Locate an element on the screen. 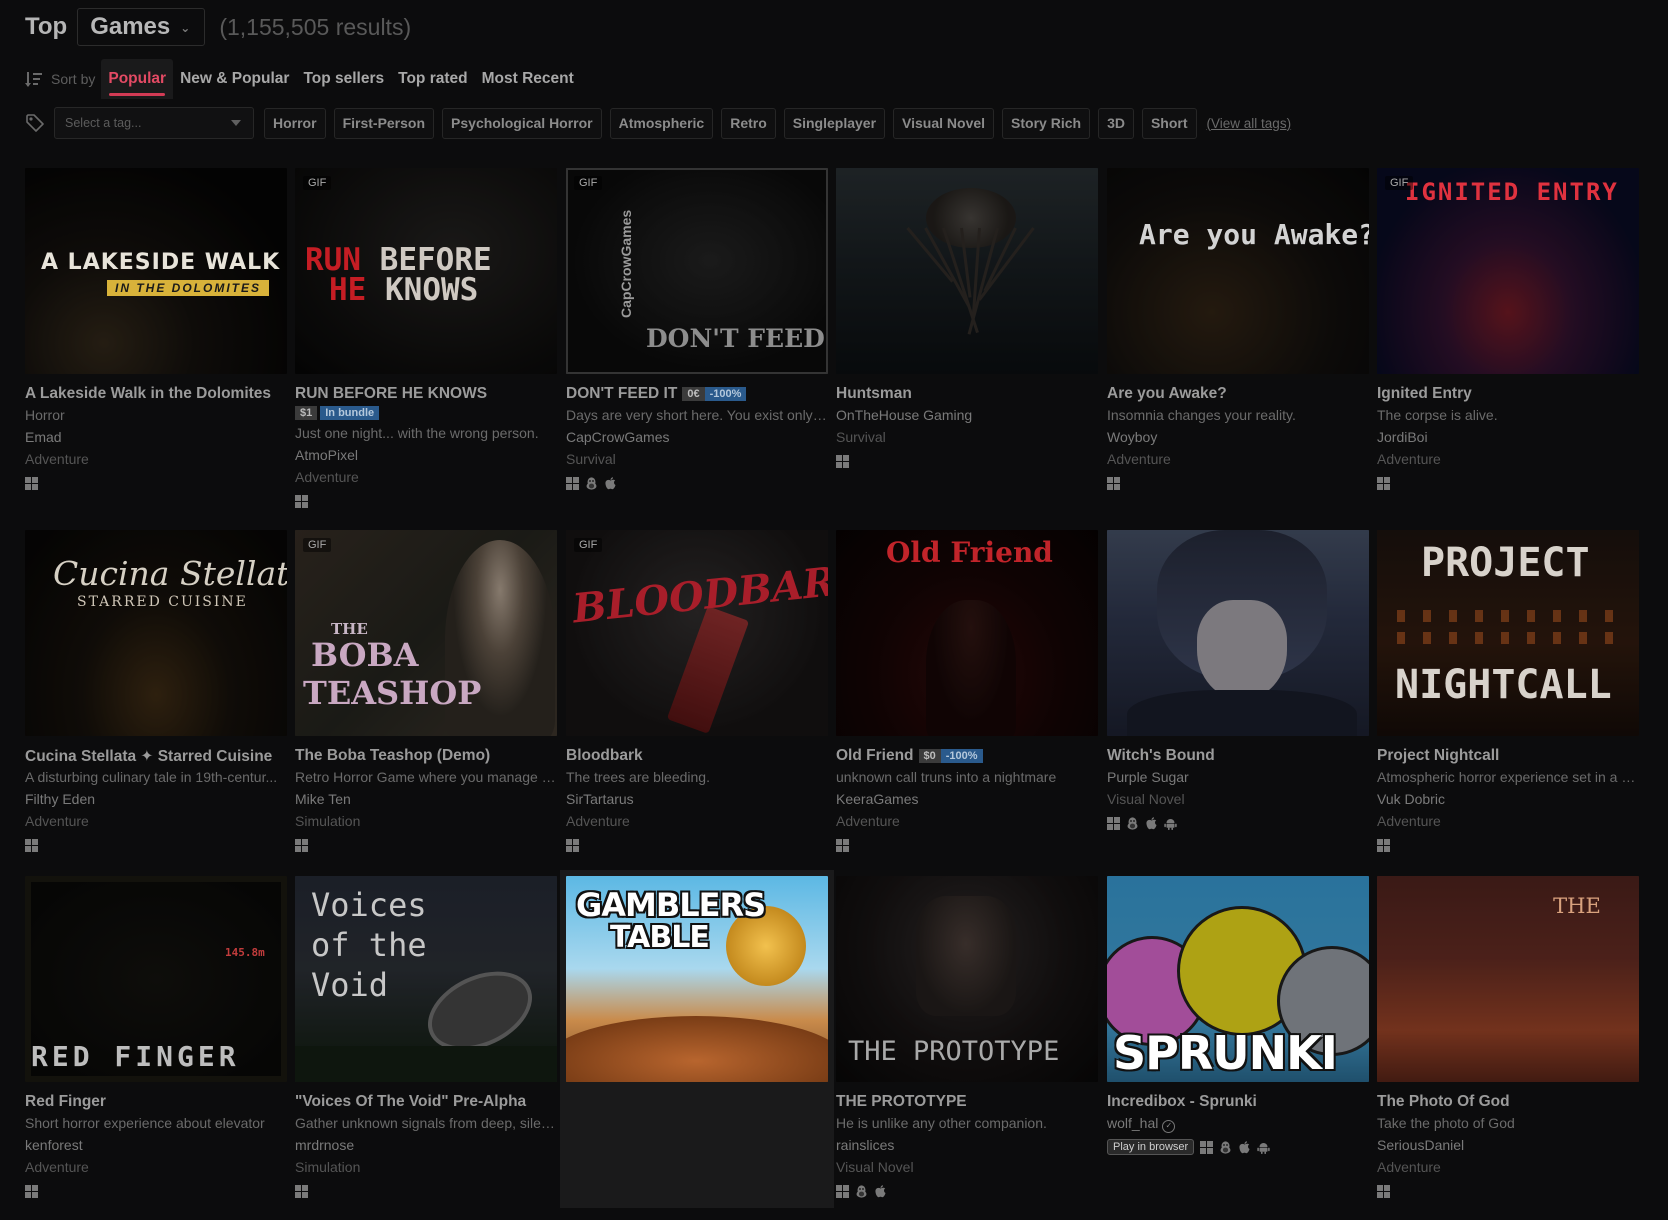 Image resolution: width=1668 pixels, height=1220 pixels. game-thumbnail: A LAKESIDE WALK IN THE DOLOMITES is located at coordinates (156, 271).